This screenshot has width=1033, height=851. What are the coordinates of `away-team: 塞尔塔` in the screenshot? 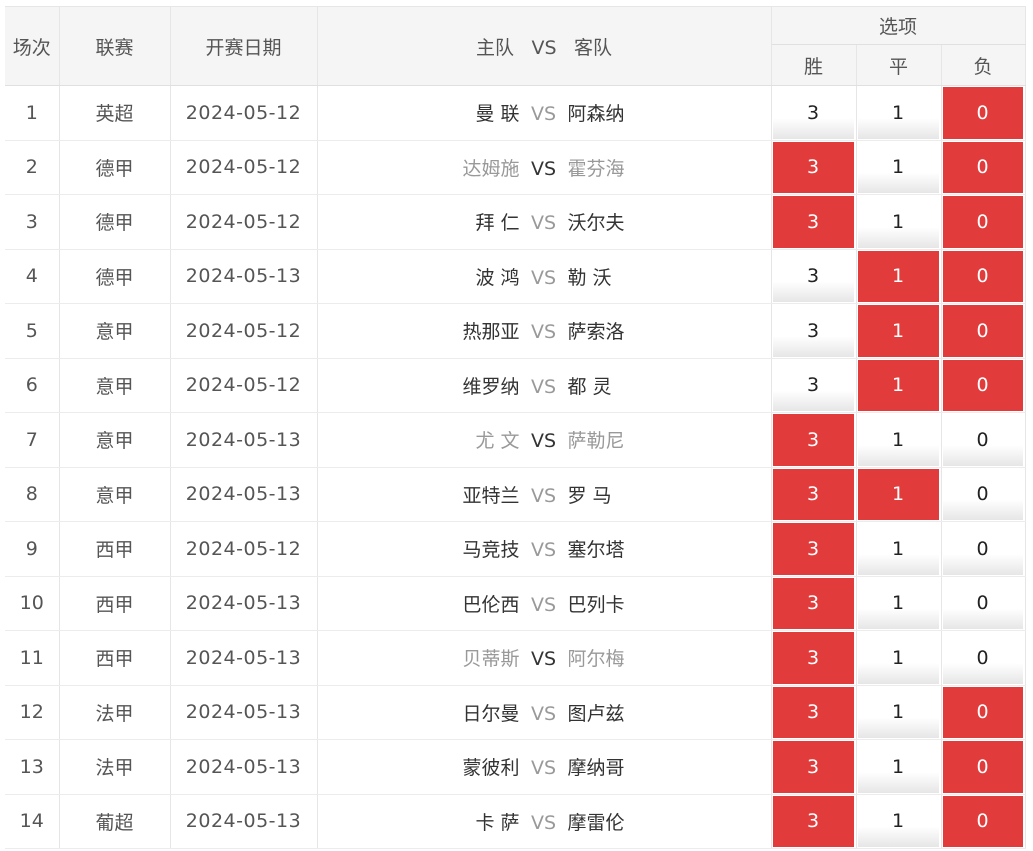 It's located at (596, 550).